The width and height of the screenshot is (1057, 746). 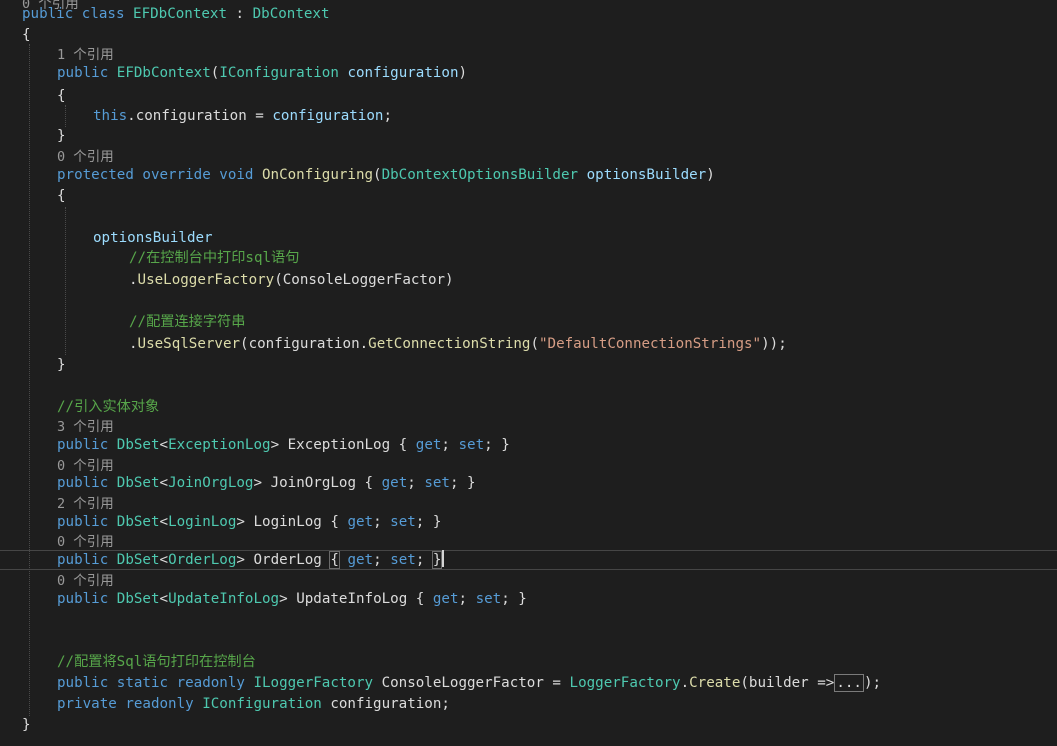 I want to click on code-token-method: OnConfiguring, so click(x=318, y=175).